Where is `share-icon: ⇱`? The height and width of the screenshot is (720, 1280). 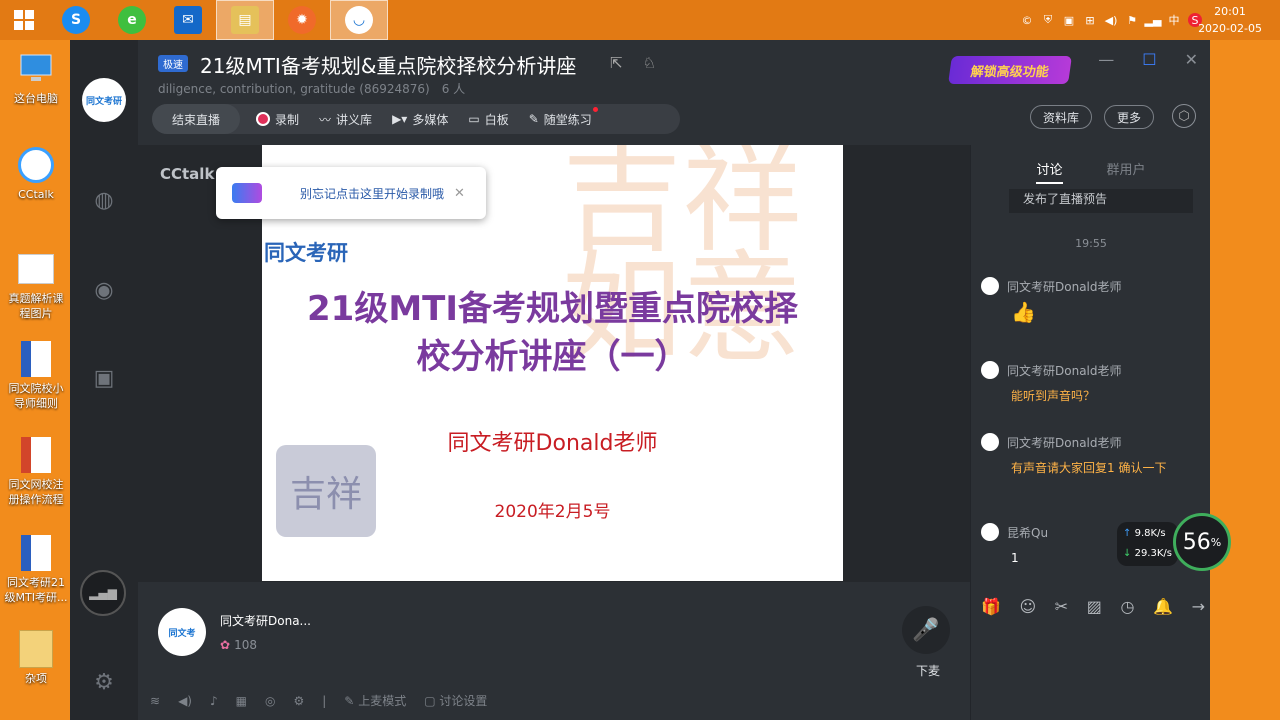
share-icon: ⇱ is located at coordinates (616, 63).